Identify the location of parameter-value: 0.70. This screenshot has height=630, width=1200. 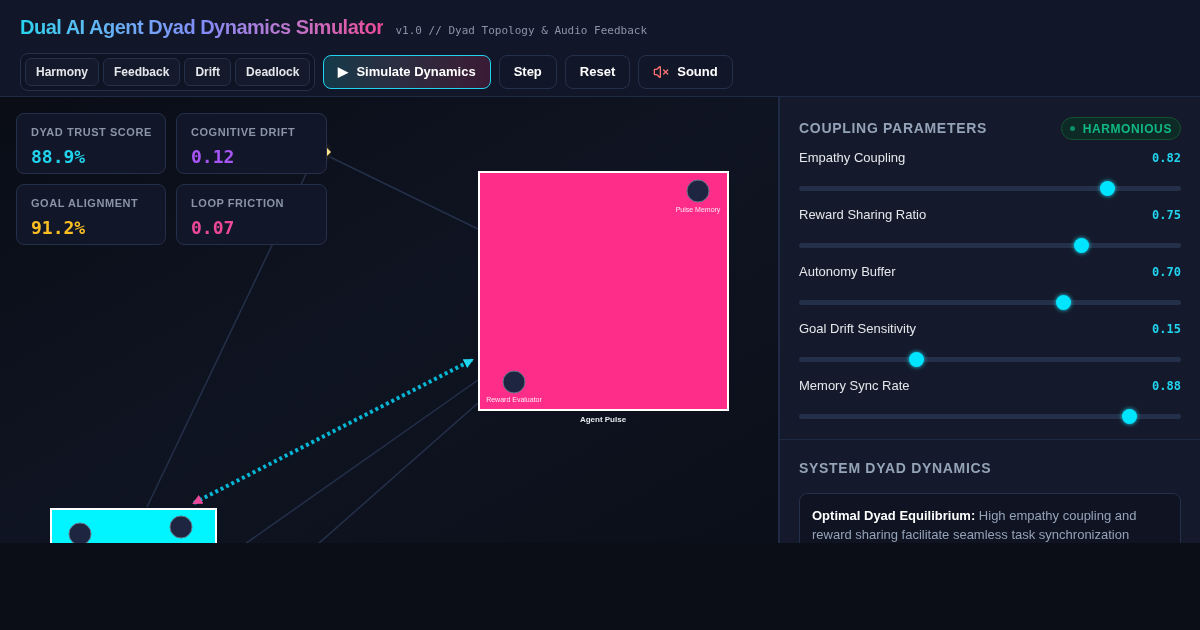
(1166, 272).